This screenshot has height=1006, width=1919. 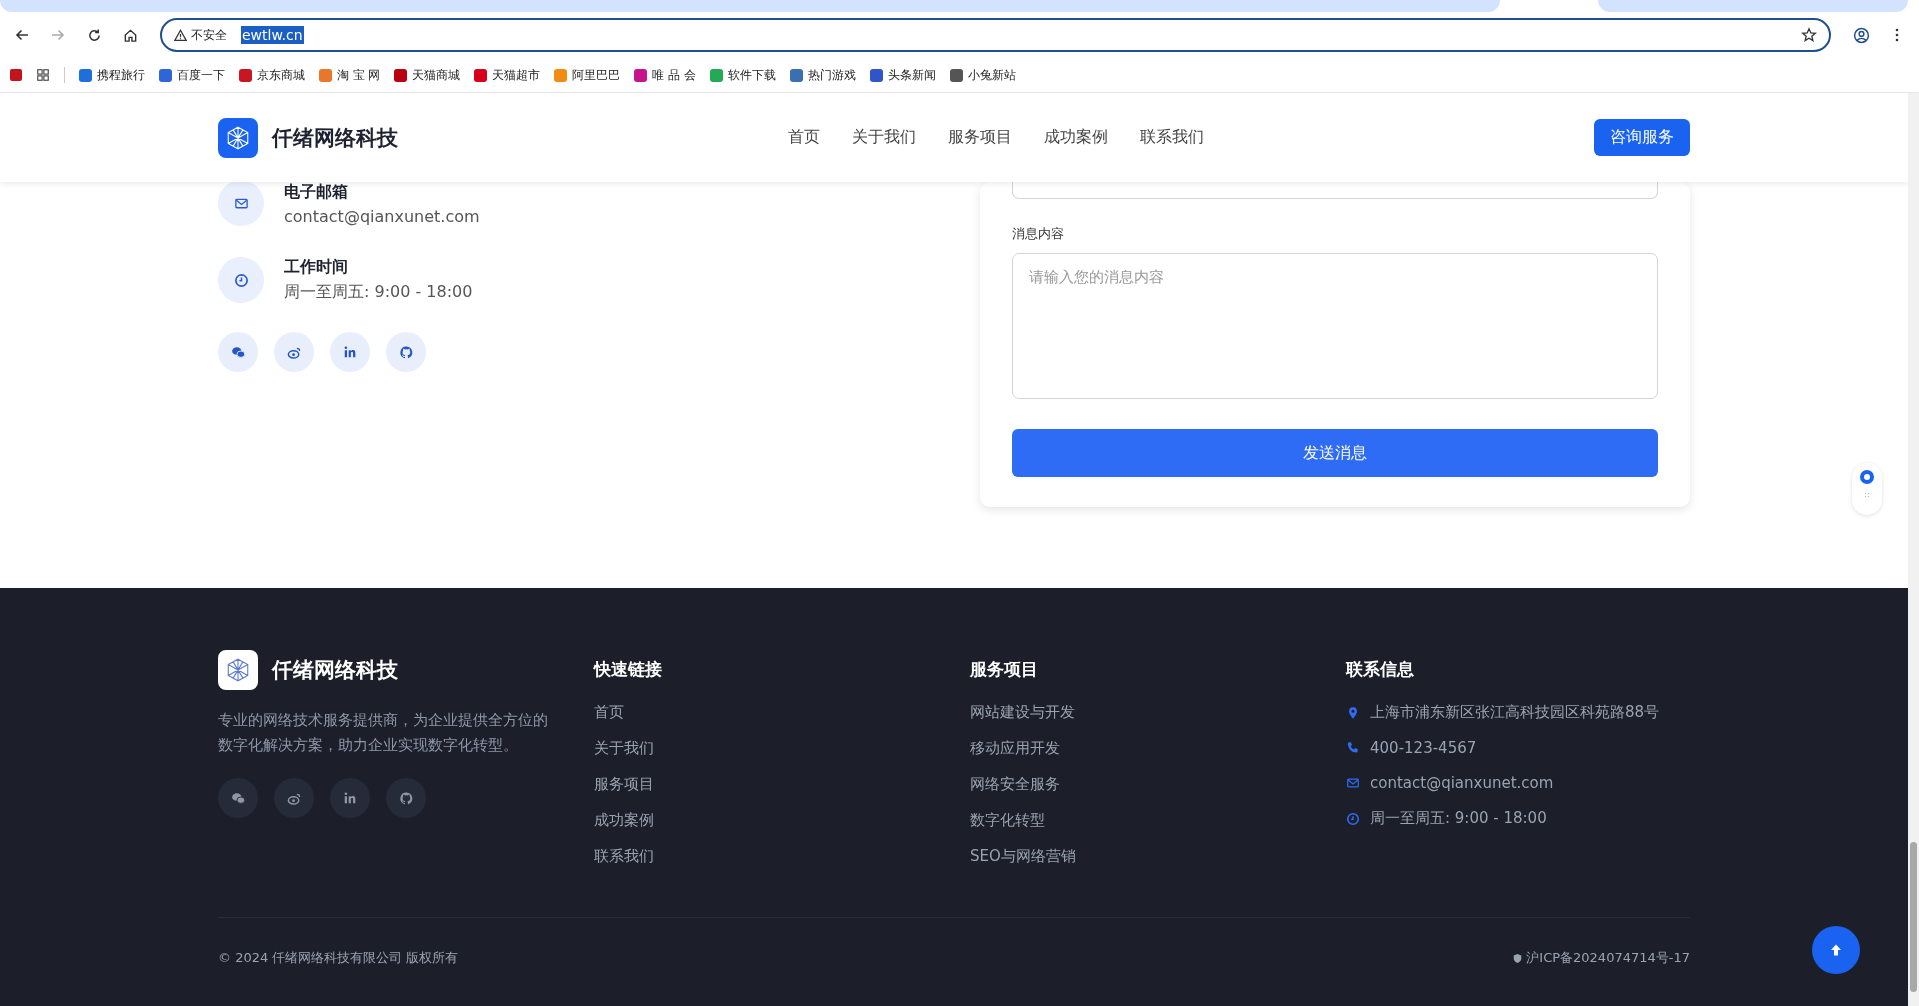 What do you see at coordinates (766, 856) in the screenshot?
I see `footer-link: 联系我们` at bounding box center [766, 856].